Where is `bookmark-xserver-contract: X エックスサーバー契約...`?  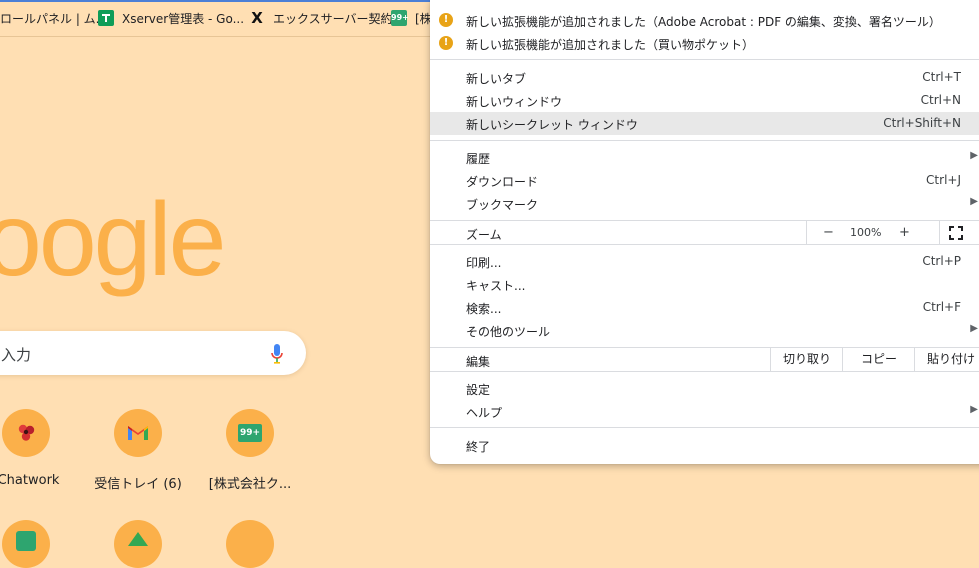 bookmark-xserver-contract: X エックスサーバー契約... is located at coordinates (326, 18).